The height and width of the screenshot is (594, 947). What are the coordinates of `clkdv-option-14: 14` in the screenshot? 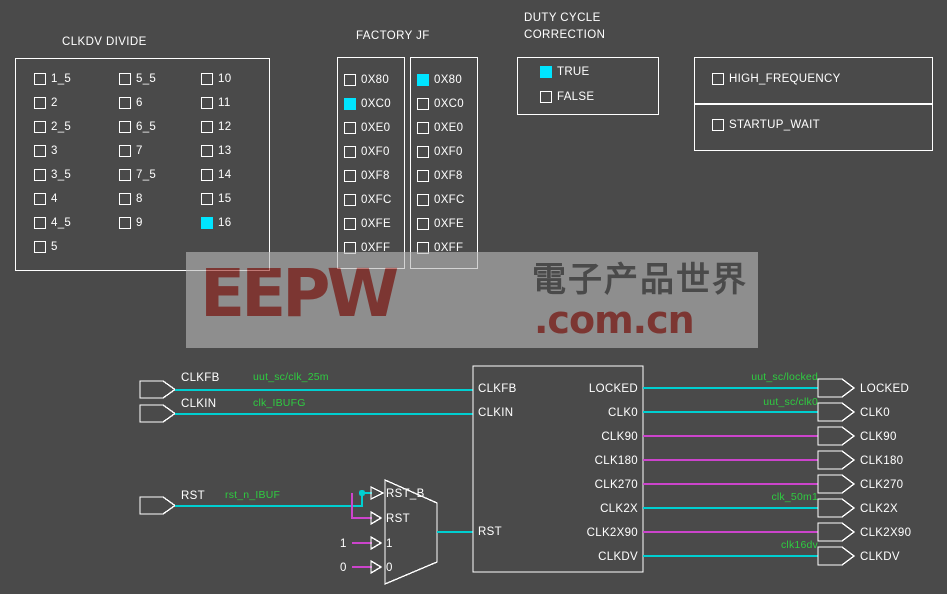 It's located at (216, 175).